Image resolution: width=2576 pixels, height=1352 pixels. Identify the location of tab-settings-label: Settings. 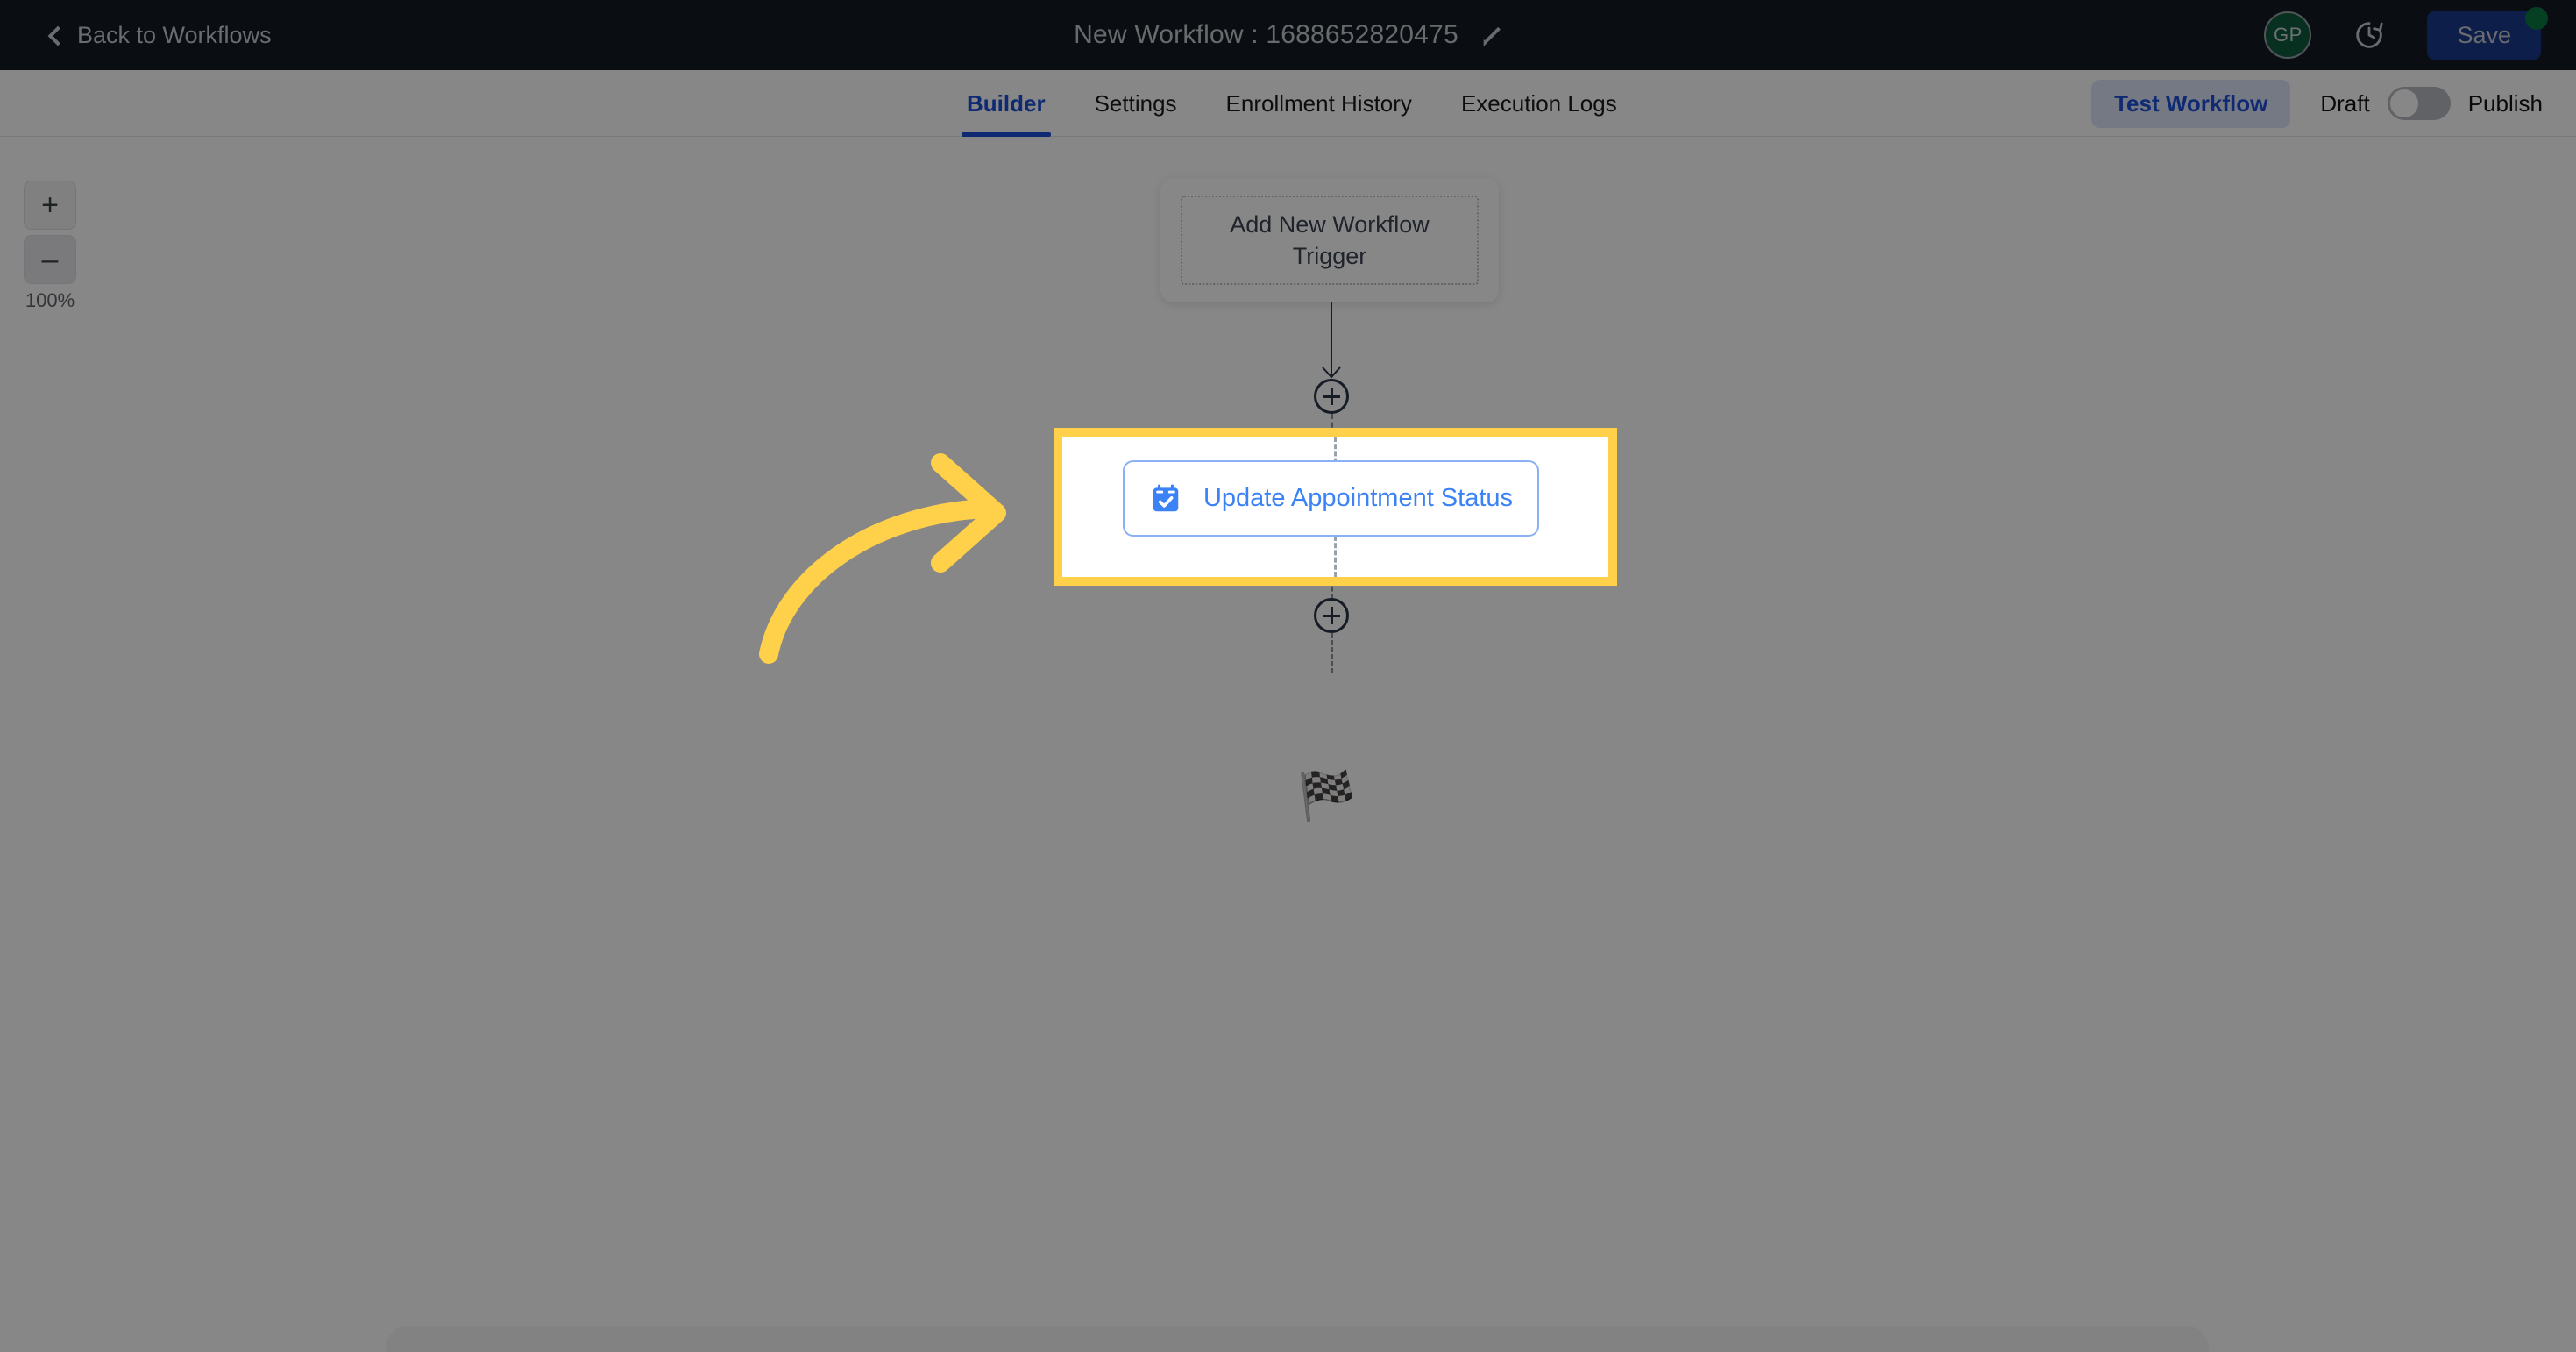
(1135, 103).